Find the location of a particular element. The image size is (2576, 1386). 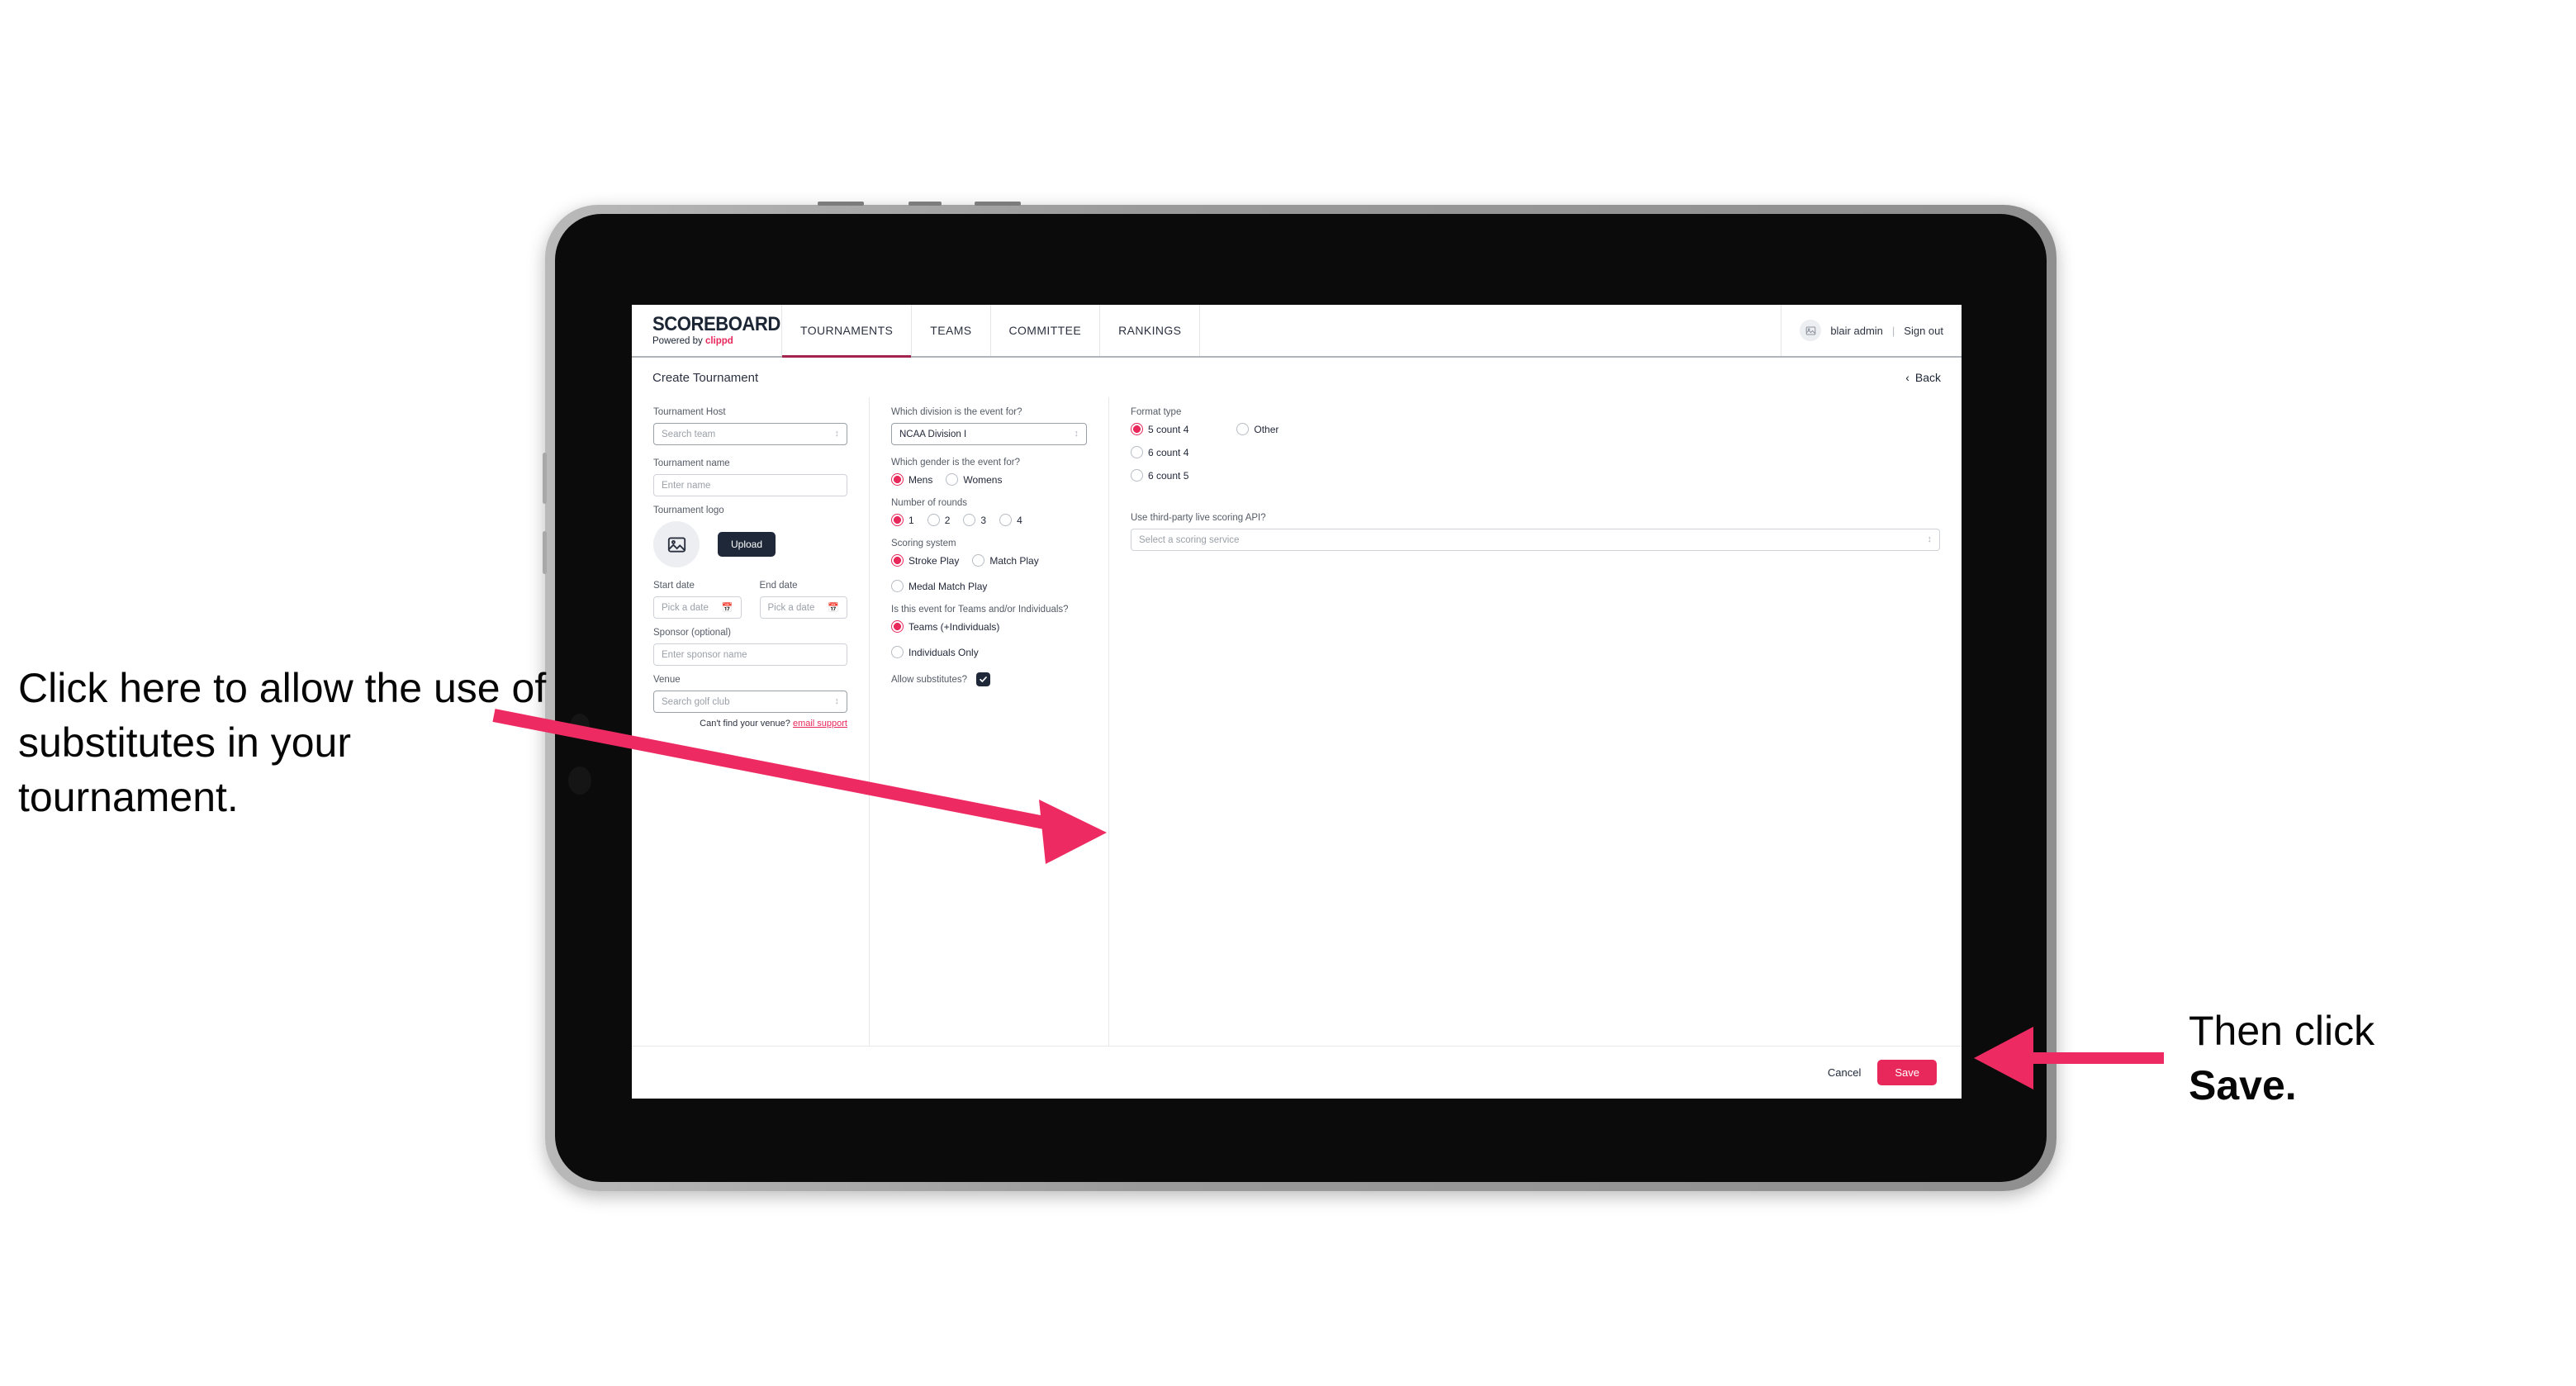

venue-placeholder: Search golf club is located at coordinates (696, 701).